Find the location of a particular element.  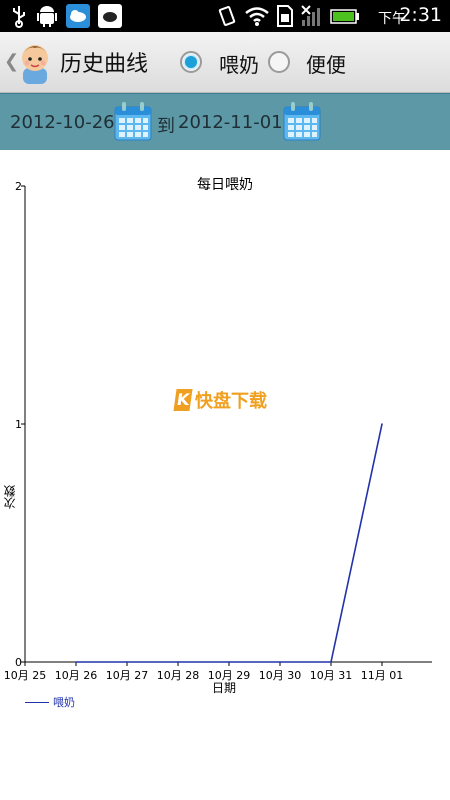

end-date: 2012-11-01 is located at coordinates (230, 122).